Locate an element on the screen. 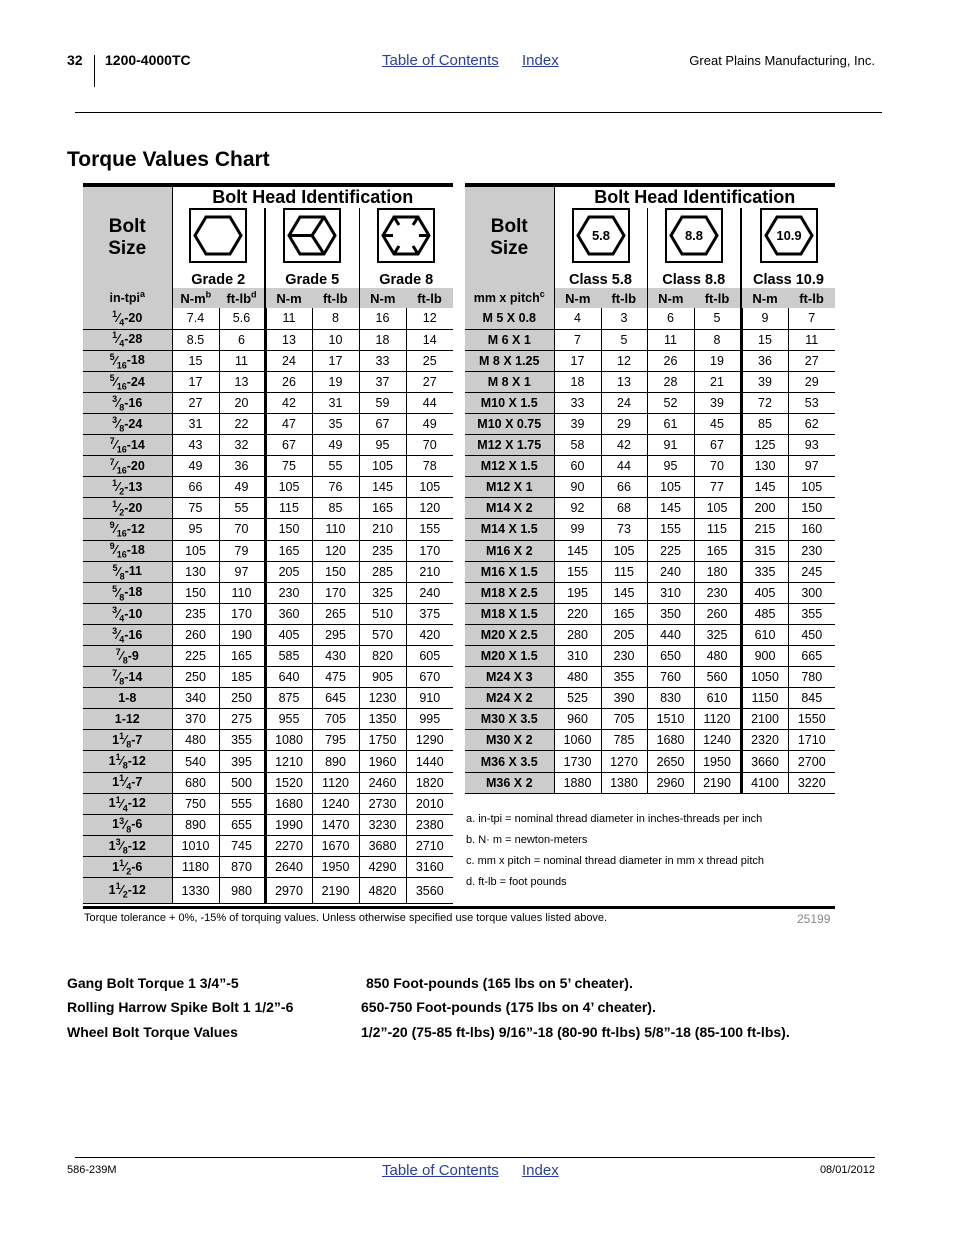 The image size is (954, 1235). torque-value: 12 is located at coordinates (429, 319).